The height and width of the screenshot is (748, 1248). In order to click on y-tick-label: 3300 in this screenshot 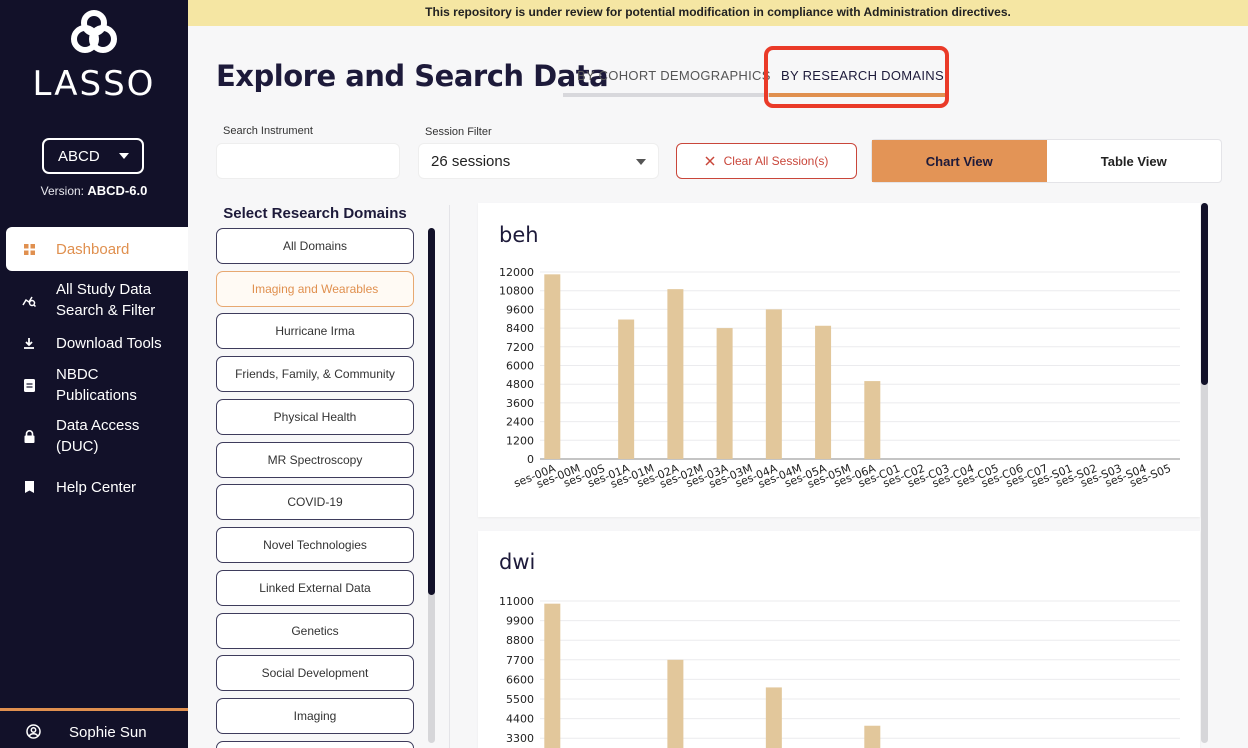, I will do `click(520, 738)`.